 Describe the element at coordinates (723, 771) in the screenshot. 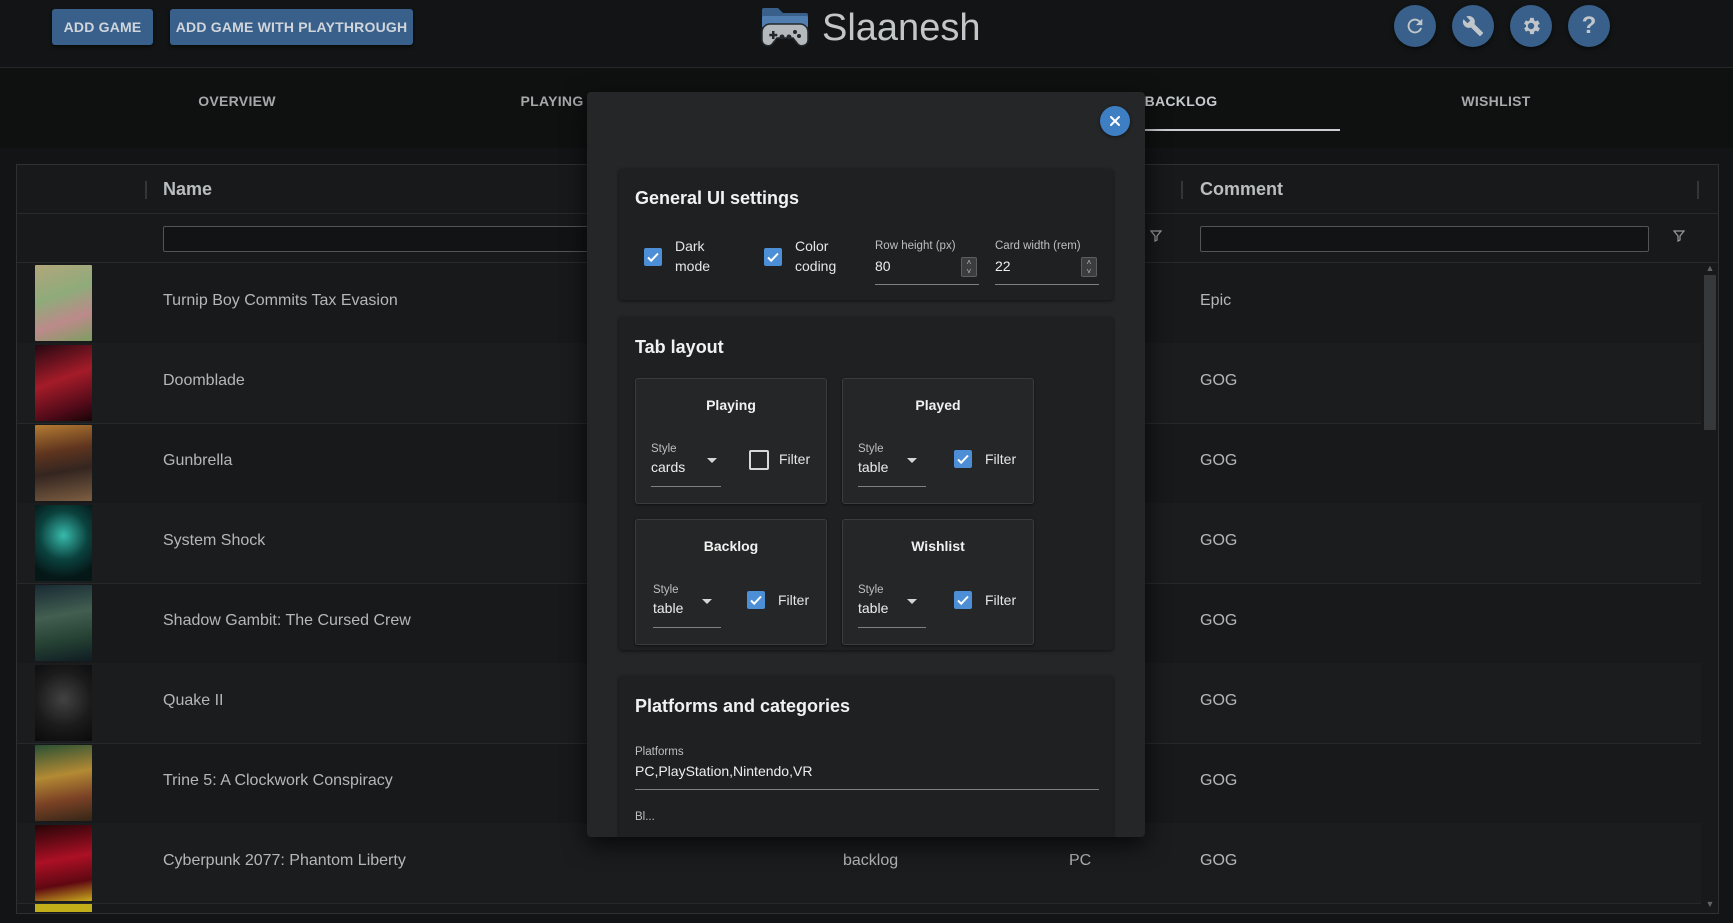

I see `platforms-input: PC,PlayStation,Nintendo,VR` at that location.